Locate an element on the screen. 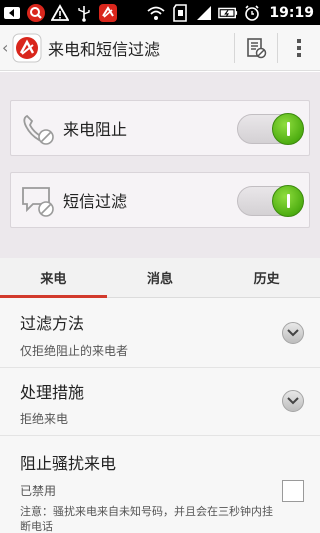 The image size is (320, 533). tab-history: 历史 is located at coordinates (266, 277).